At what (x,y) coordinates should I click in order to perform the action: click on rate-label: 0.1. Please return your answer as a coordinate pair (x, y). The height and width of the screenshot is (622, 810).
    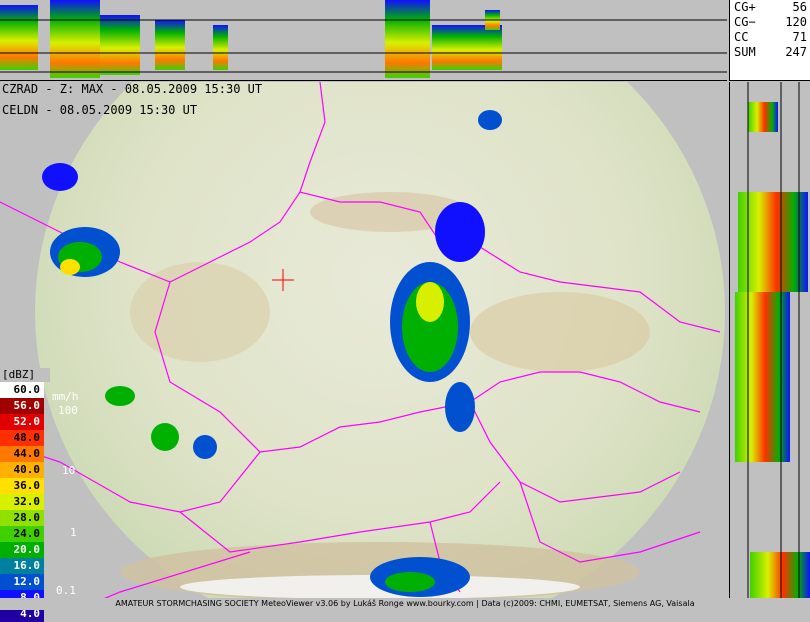
    Looking at the image, I should click on (66, 590).